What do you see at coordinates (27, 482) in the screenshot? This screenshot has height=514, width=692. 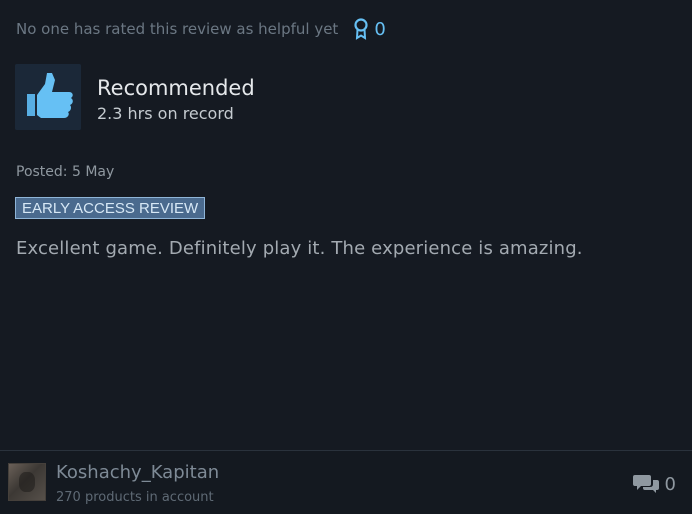 I see `avatar` at bounding box center [27, 482].